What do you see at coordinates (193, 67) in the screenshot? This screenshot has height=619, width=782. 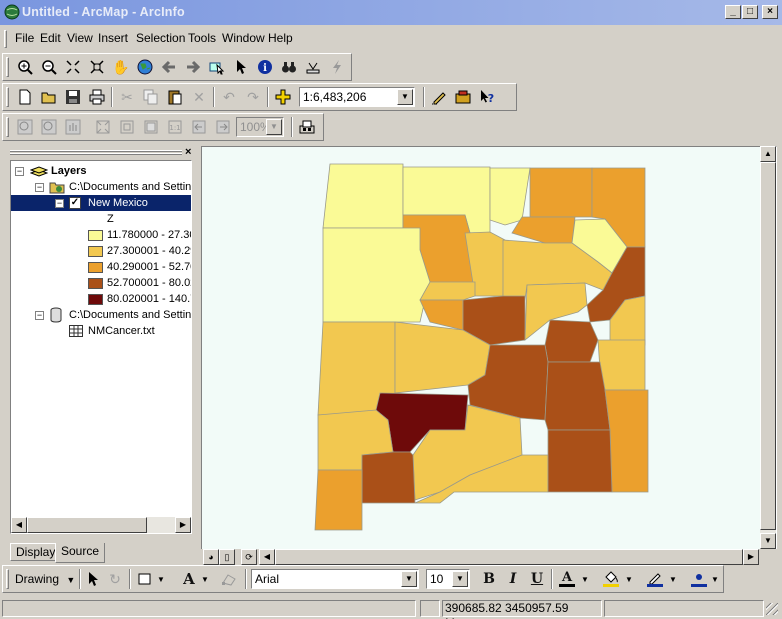 I see `forward-extent-icon` at bounding box center [193, 67].